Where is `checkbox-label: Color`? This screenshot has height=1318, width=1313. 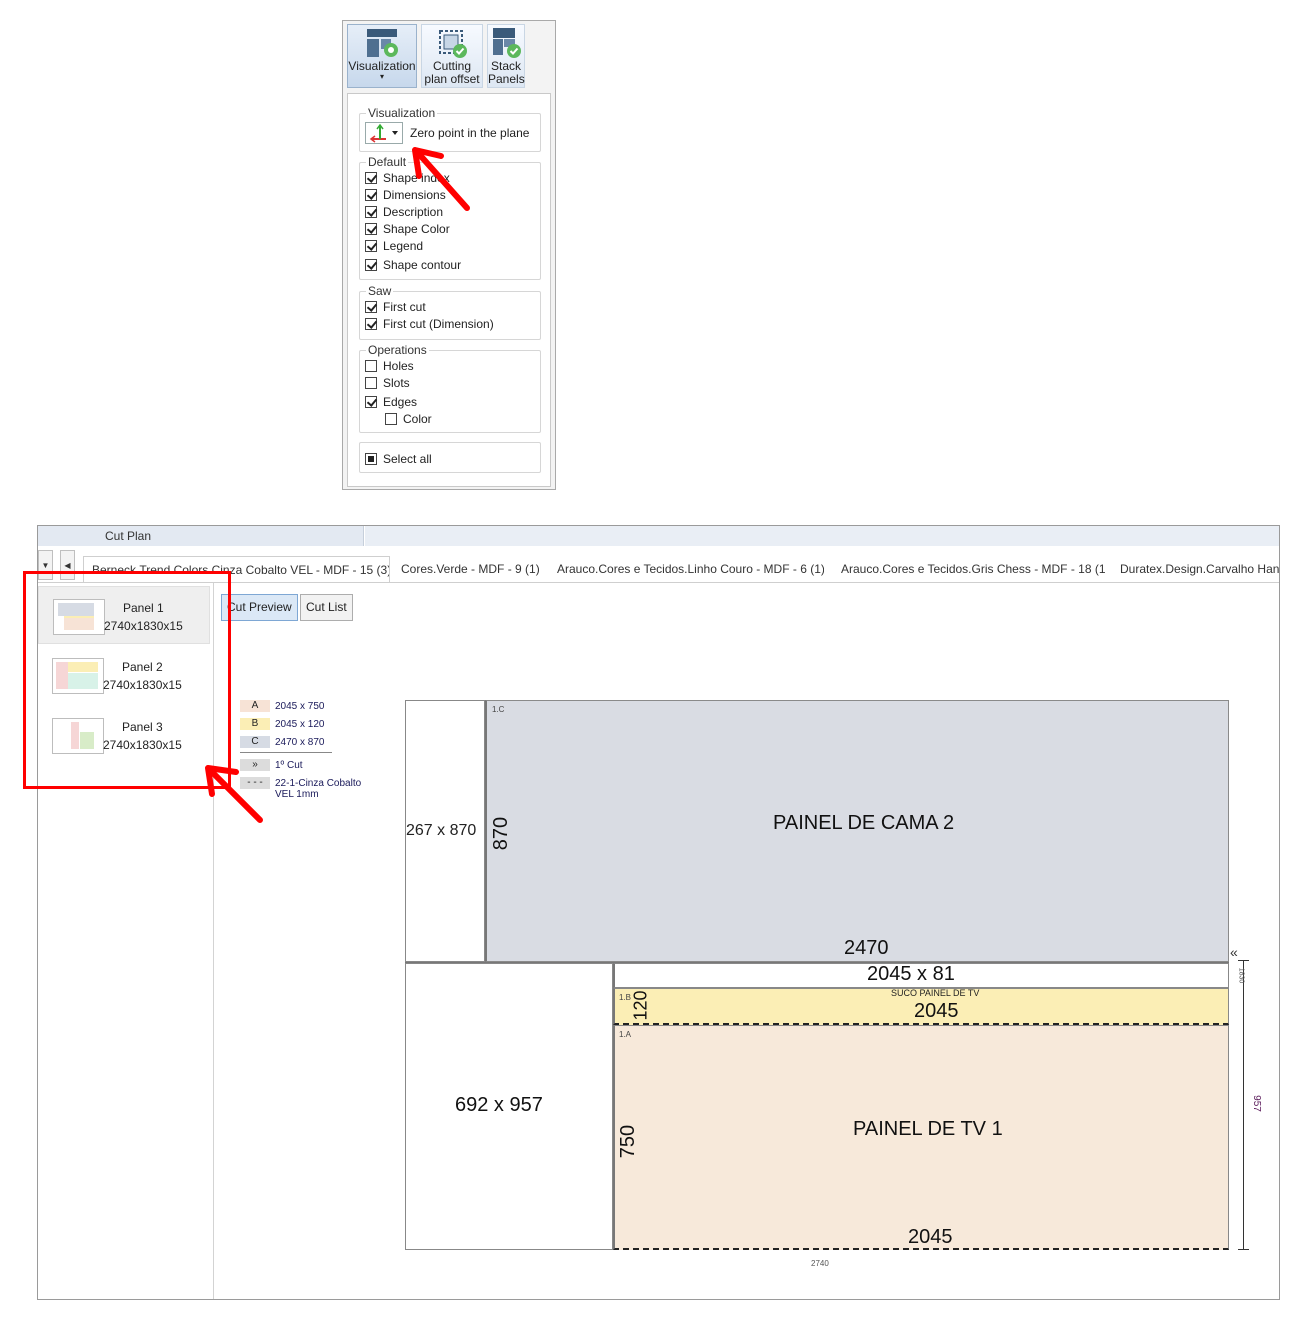
checkbox-label: Color is located at coordinates (417, 419).